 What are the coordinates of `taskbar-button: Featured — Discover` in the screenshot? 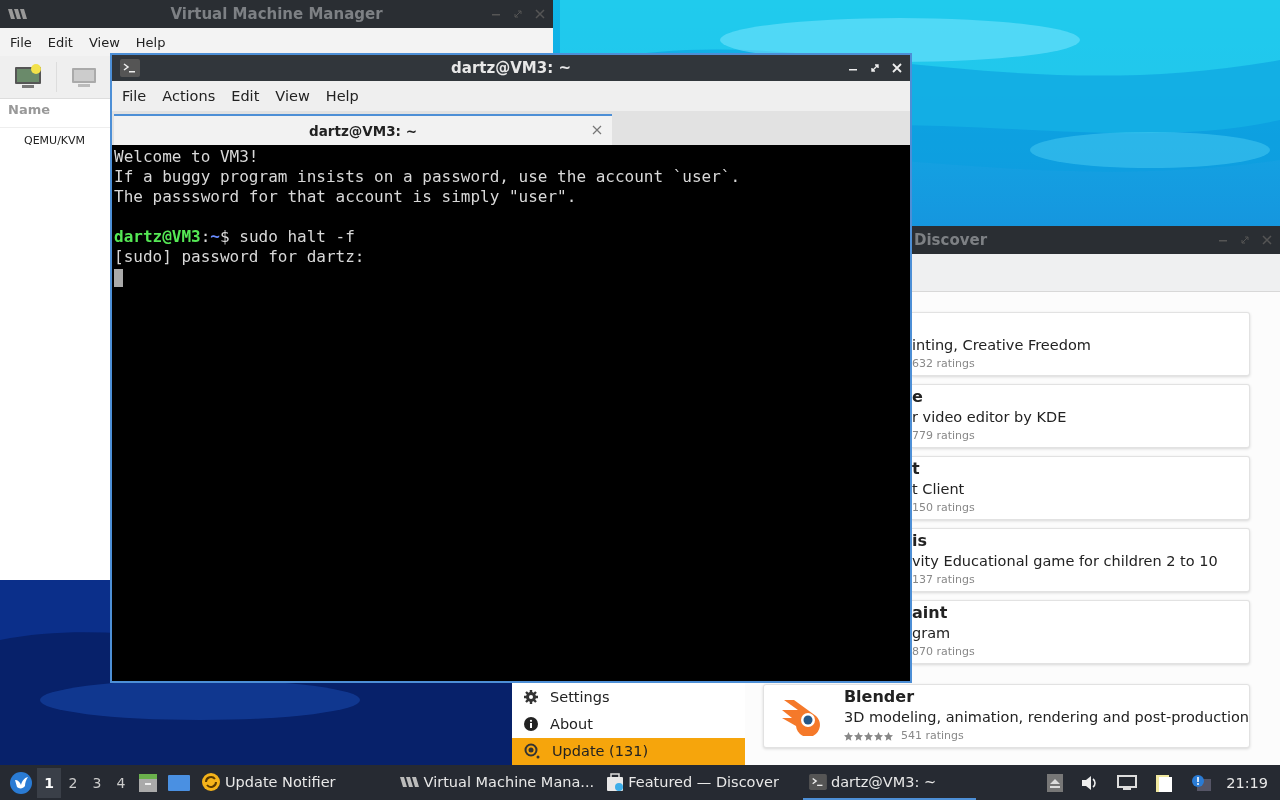 It's located at (692, 782).